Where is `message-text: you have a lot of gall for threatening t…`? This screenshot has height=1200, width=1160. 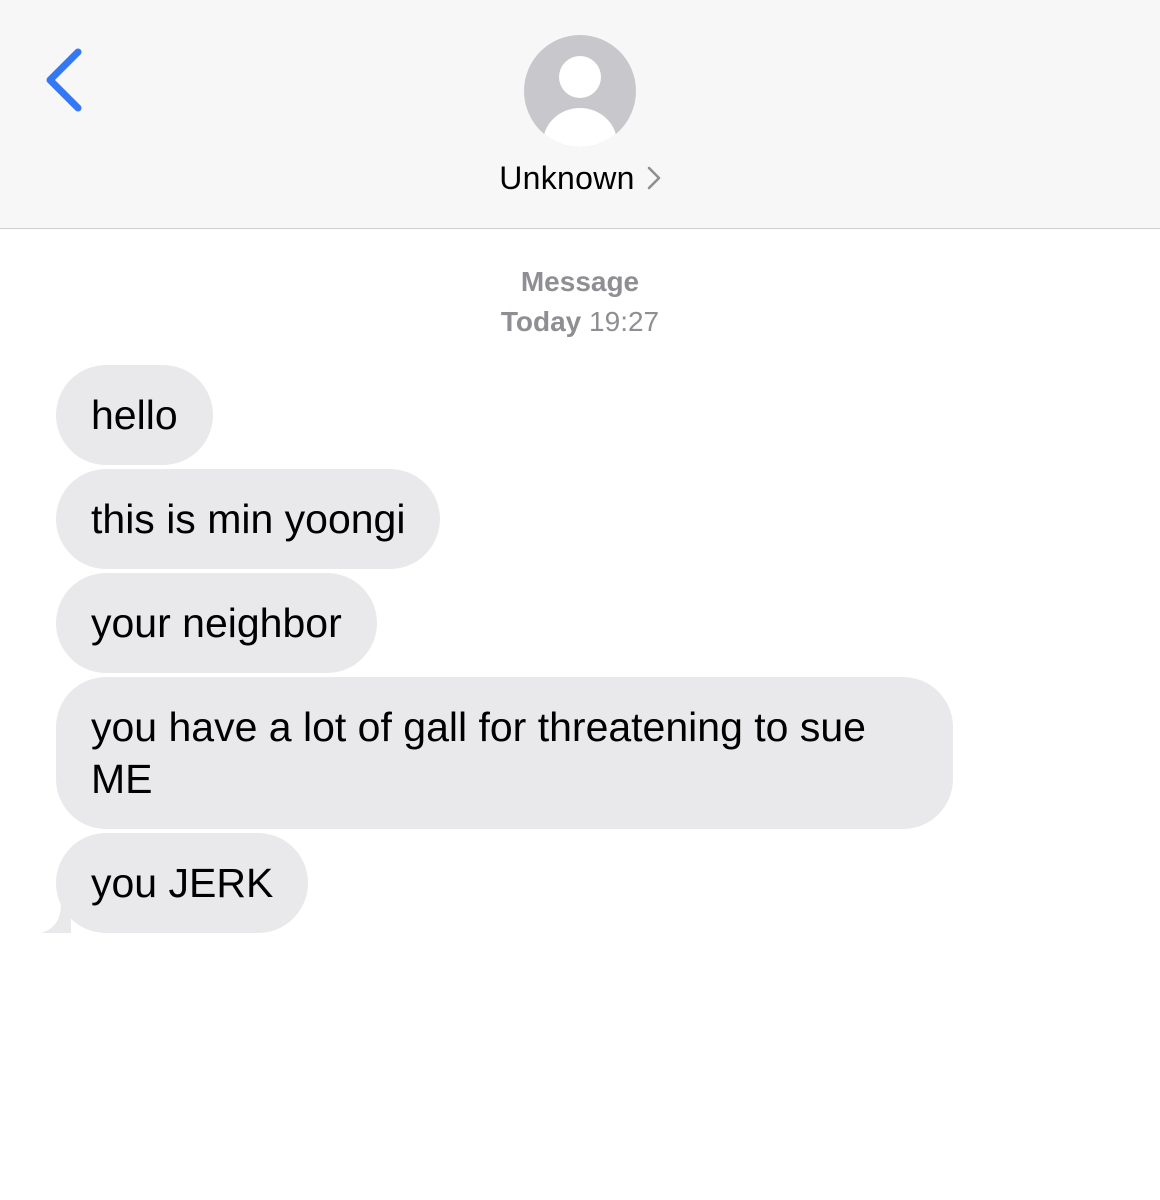 message-text: you have a lot of gall for threatening t… is located at coordinates (478, 753).